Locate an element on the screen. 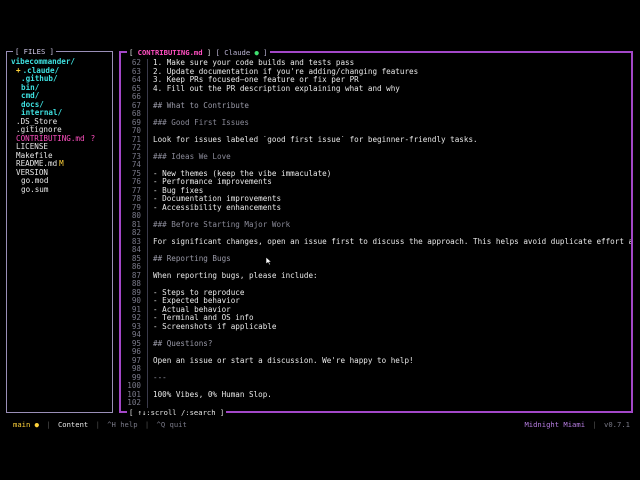 The image size is (640, 480). line-number: 84 is located at coordinates (134, 250).